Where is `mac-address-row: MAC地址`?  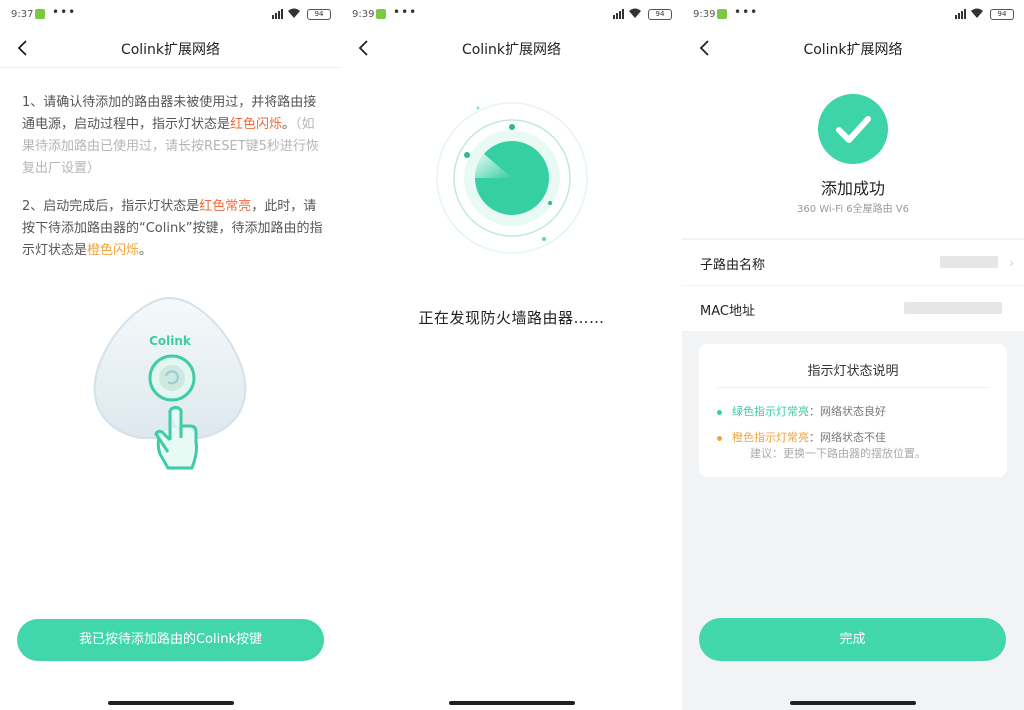
mac-address-row: MAC地址 is located at coordinates (853, 308).